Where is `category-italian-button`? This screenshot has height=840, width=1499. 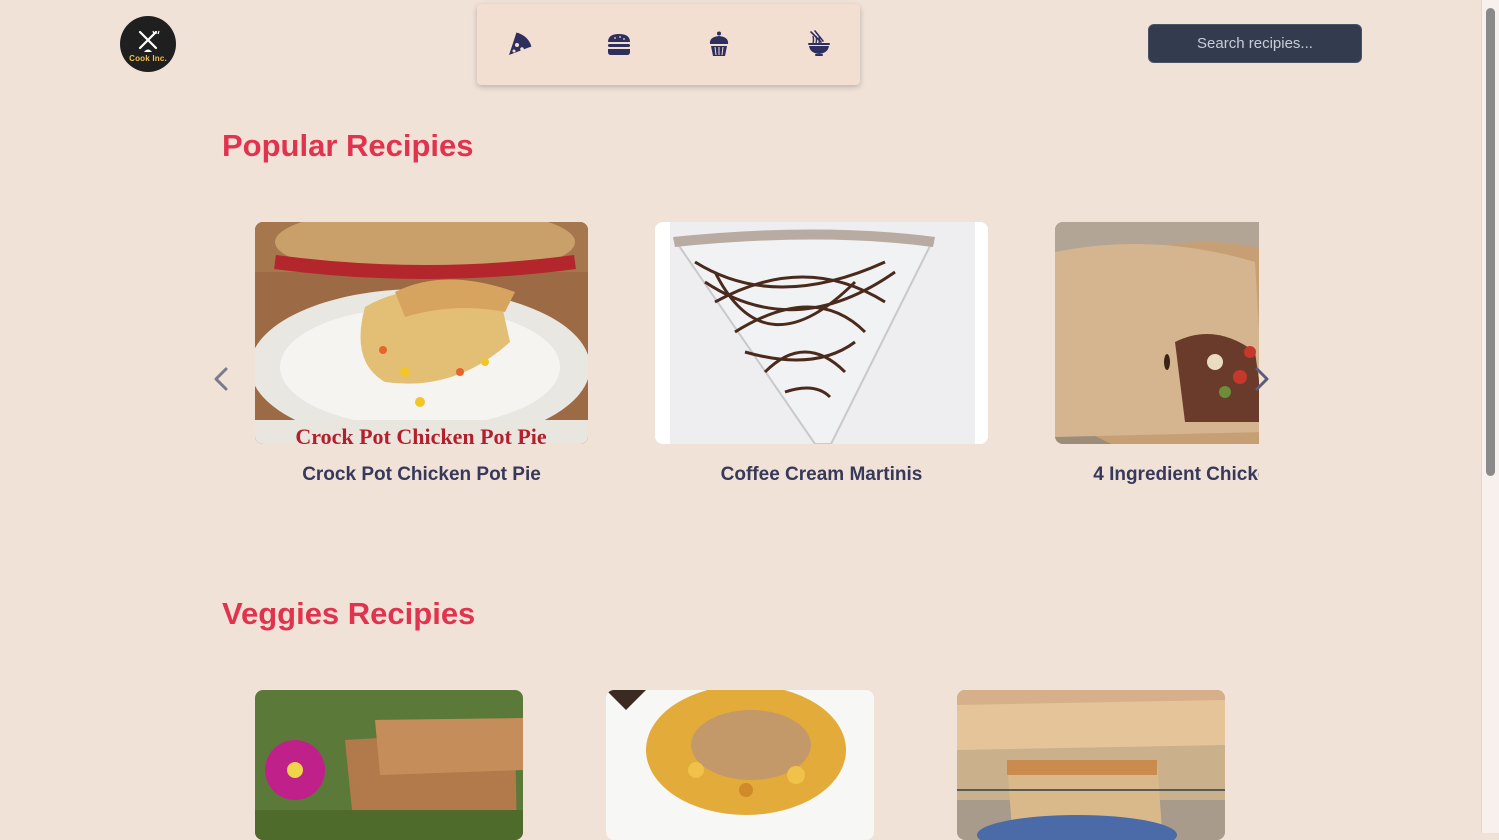
category-italian-button is located at coordinates (519, 44).